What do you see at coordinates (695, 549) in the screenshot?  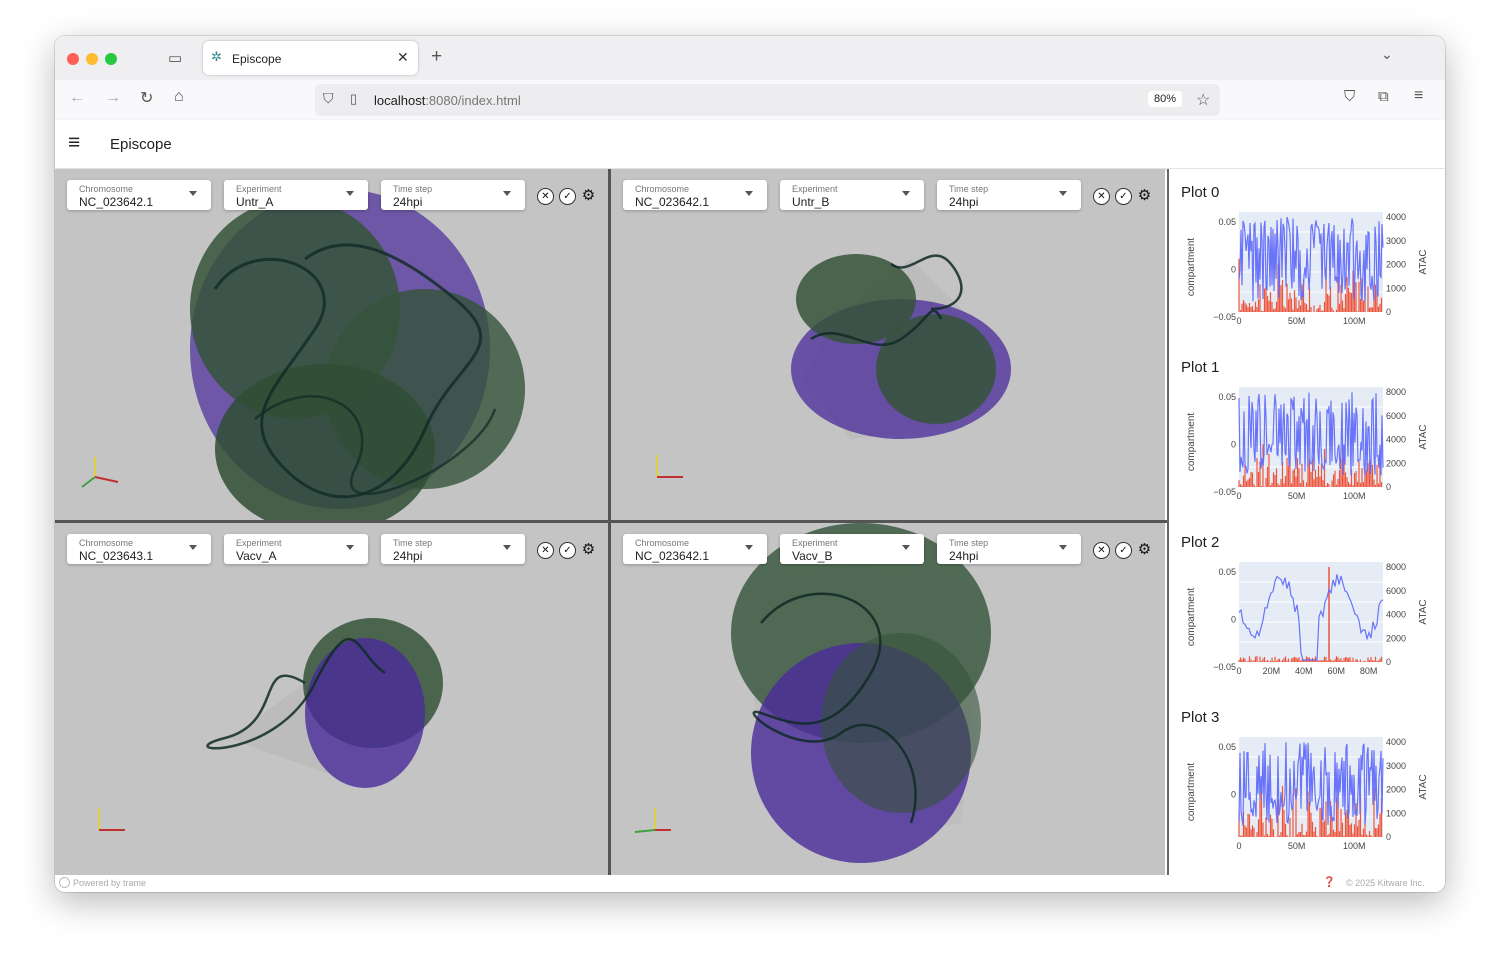 I see `chromosome-select-3: Chromosome NC_023642.1` at bounding box center [695, 549].